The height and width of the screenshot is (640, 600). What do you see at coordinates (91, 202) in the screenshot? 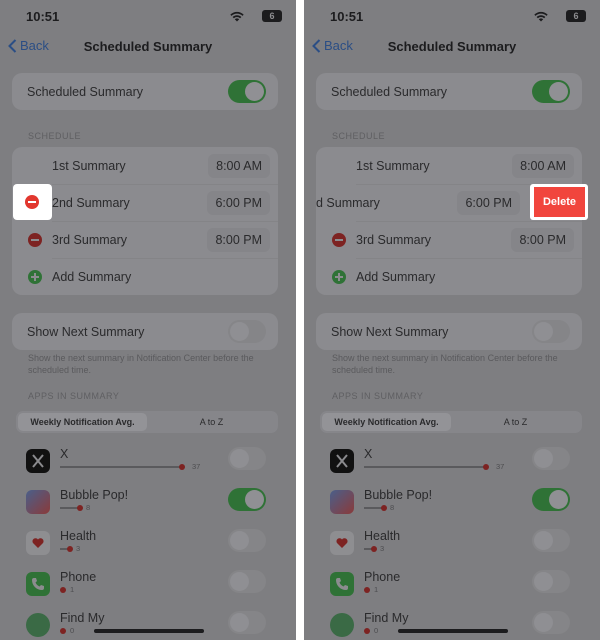
I see `summary-label-2: 2nd Summary` at bounding box center [91, 202].